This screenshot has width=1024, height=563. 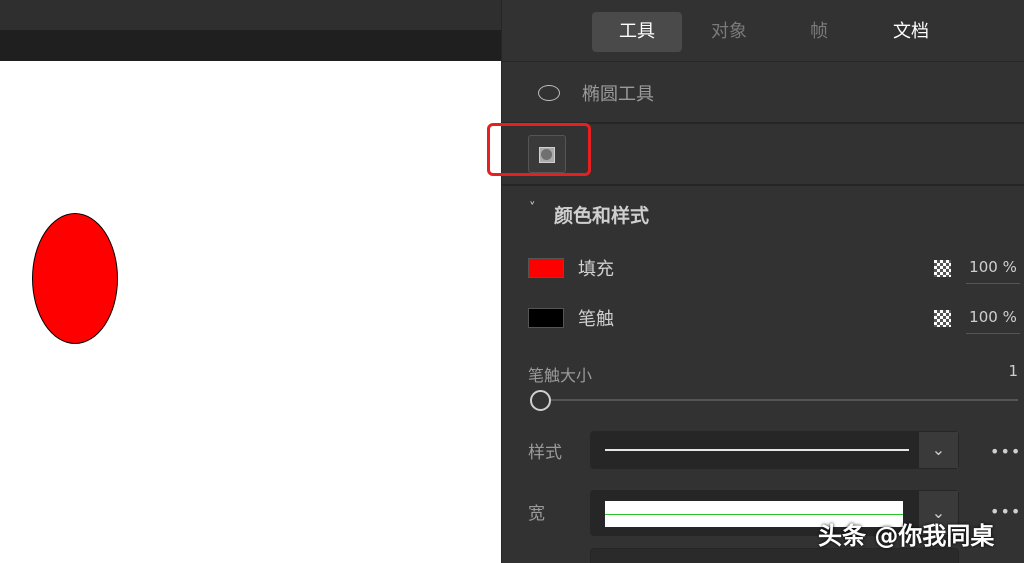 What do you see at coordinates (75, 278) in the screenshot?
I see `red-ellipse-shape` at bounding box center [75, 278].